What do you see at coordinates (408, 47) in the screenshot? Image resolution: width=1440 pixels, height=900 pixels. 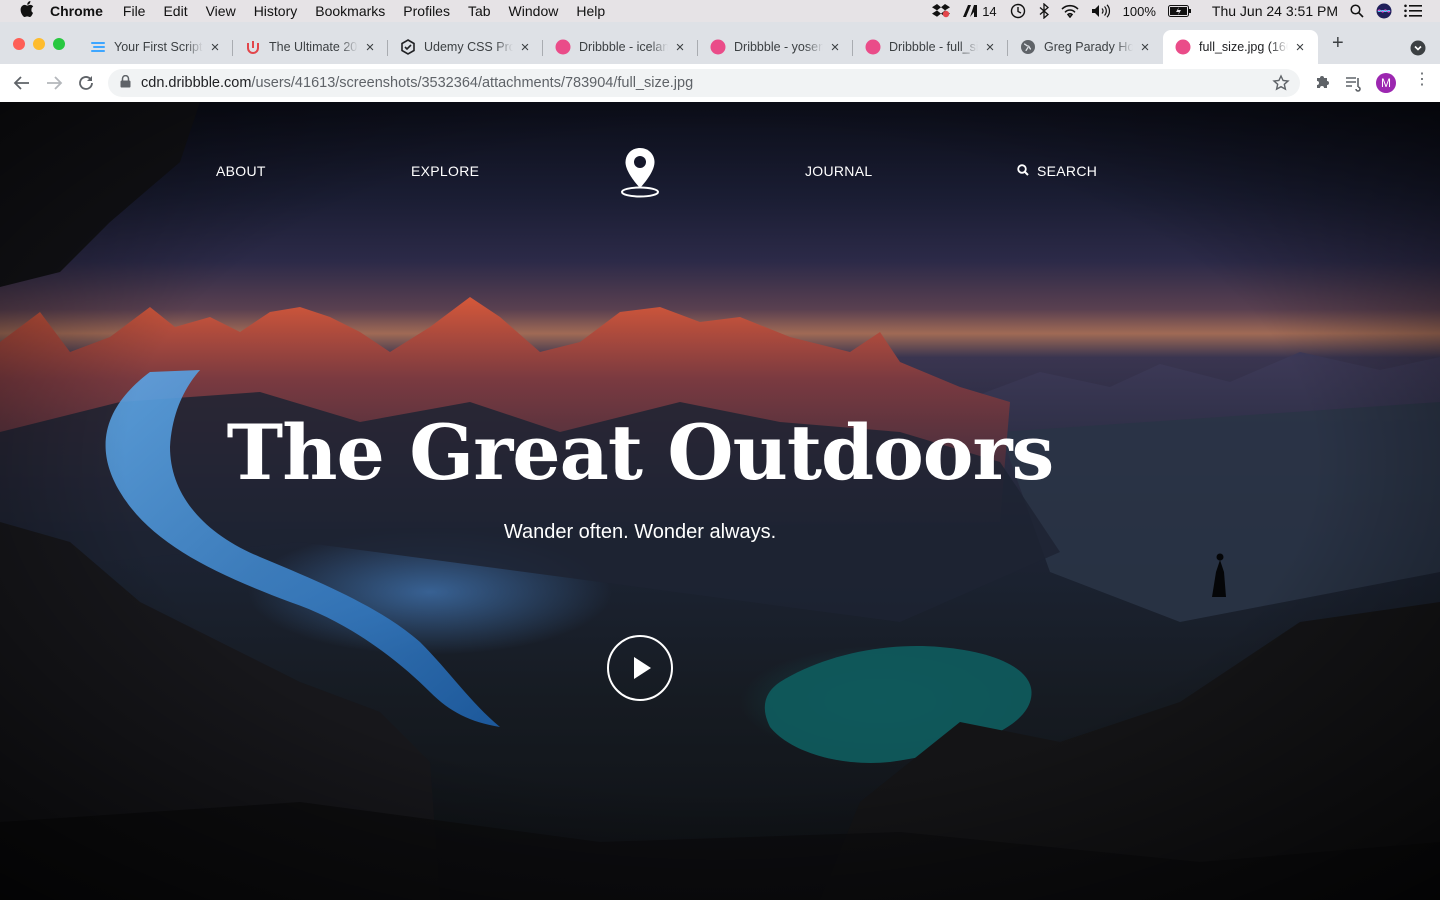 I see `badge-icon` at bounding box center [408, 47].